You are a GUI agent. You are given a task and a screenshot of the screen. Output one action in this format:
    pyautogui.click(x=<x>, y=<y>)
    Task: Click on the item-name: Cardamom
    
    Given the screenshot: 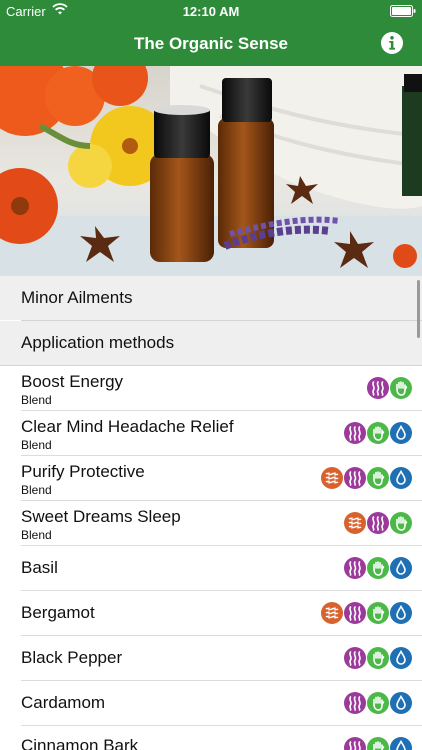 What is the action you would take?
    pyautogui.click(x=63, y=702)
    